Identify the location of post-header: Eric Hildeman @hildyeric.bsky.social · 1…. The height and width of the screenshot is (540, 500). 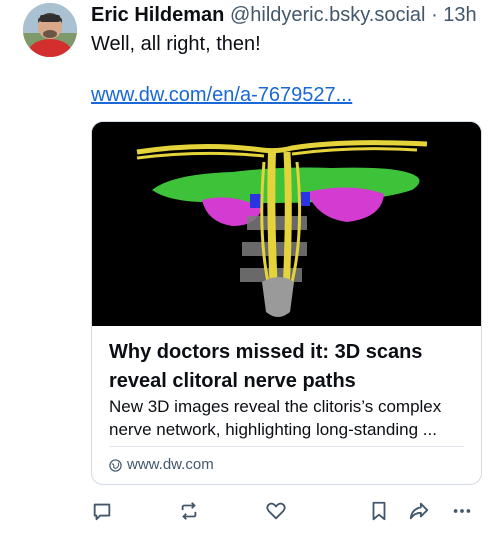
(284, 15).